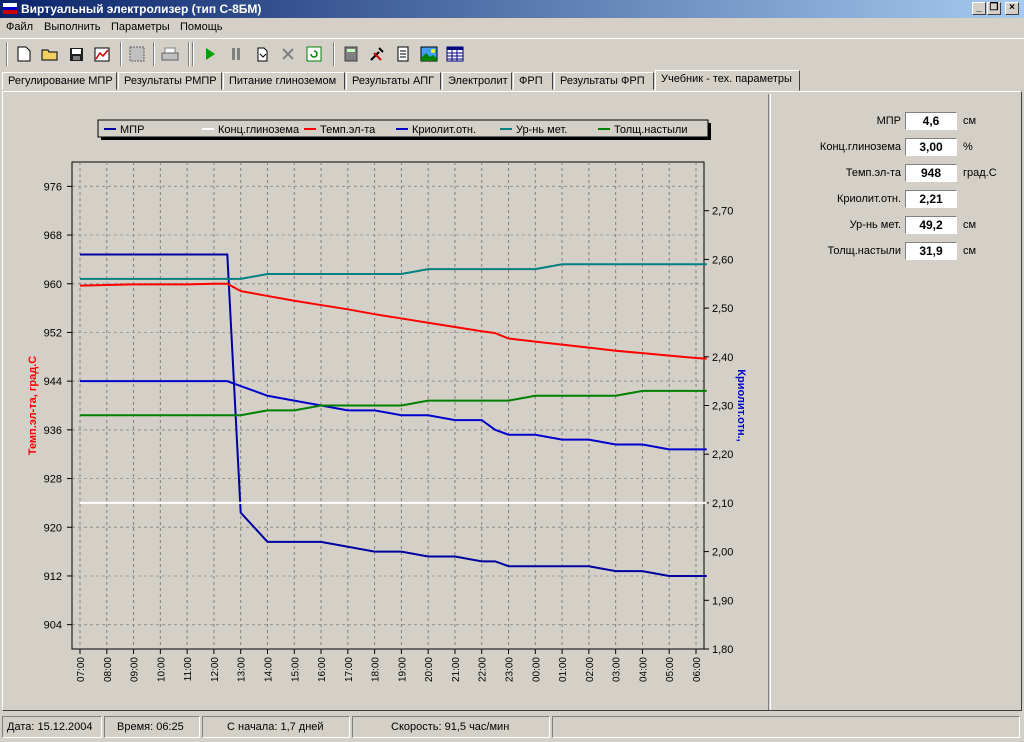 The height and width of the screenshot is (742, 1024). I want to click on param-label: Ур-нь мет., so click(875, 225).